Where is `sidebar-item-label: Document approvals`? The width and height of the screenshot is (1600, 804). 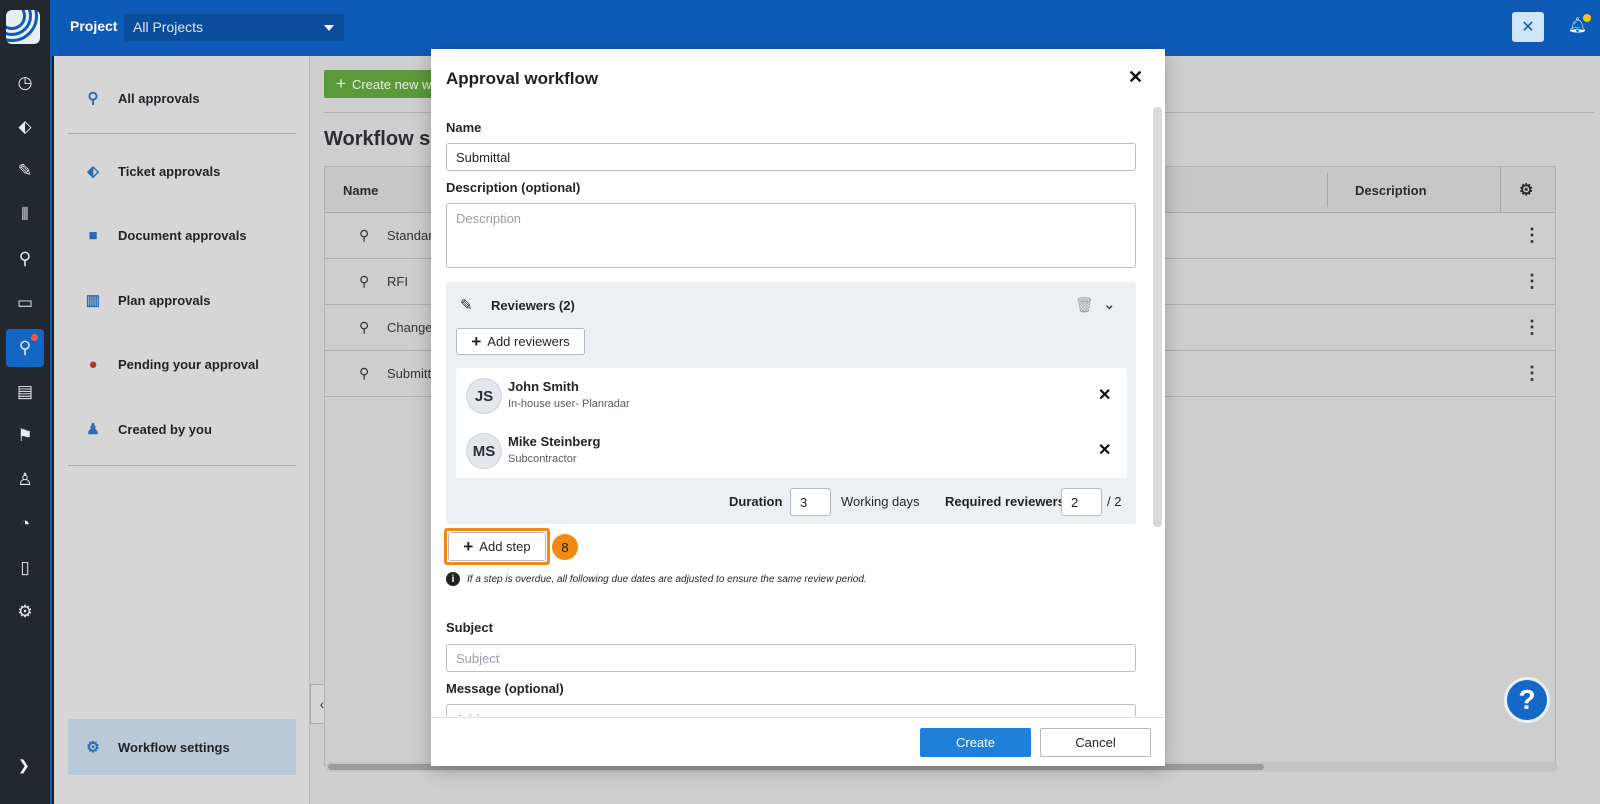
sidebar-item-label: Document approvals is located at coordinates (182, 235).